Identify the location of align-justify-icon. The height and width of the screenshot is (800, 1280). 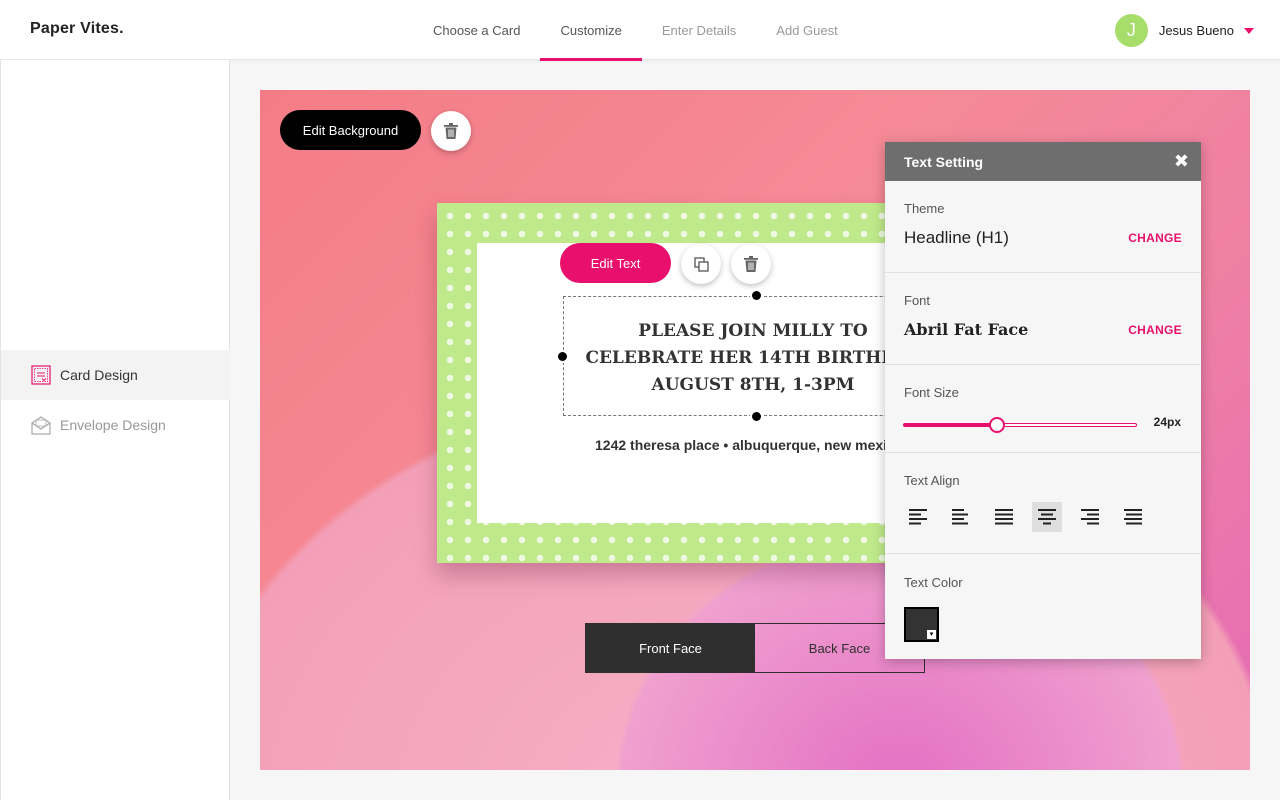
(1004, 517).